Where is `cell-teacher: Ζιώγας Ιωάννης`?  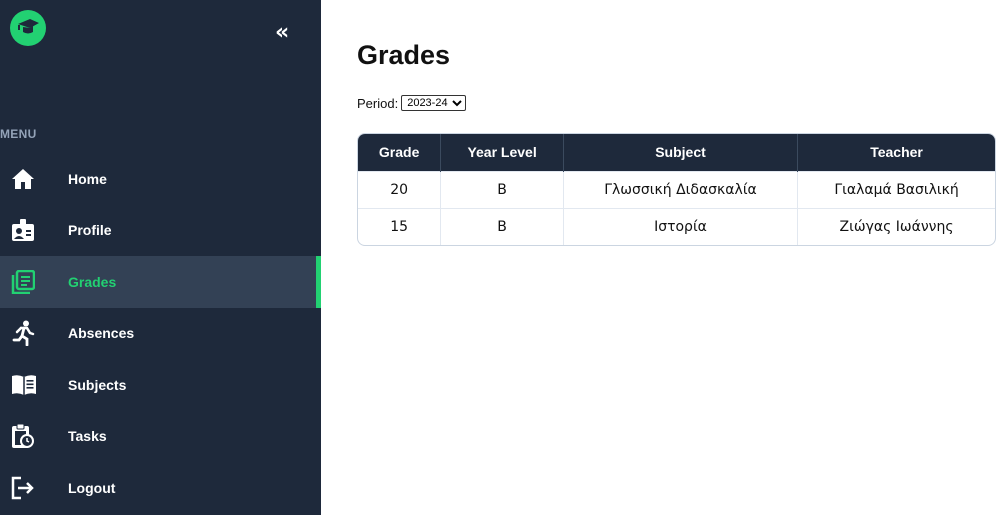 cell-teacher: Ζιώγας Ιωάννης is located at coordinates (896, 226).